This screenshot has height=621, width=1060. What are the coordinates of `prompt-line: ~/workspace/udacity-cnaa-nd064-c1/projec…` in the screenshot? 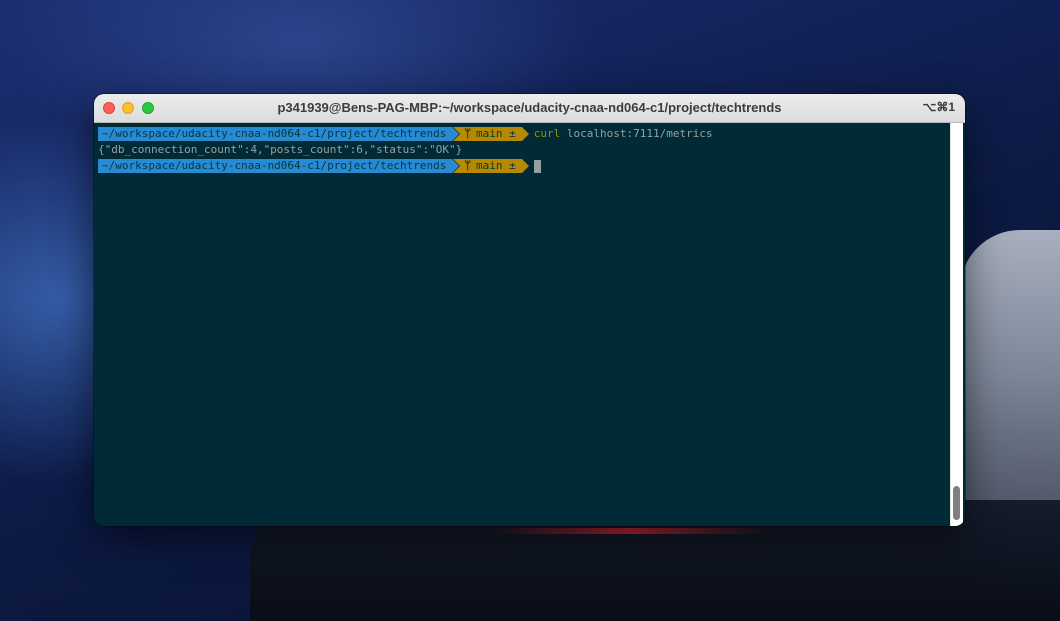 It's located at (531, 134).